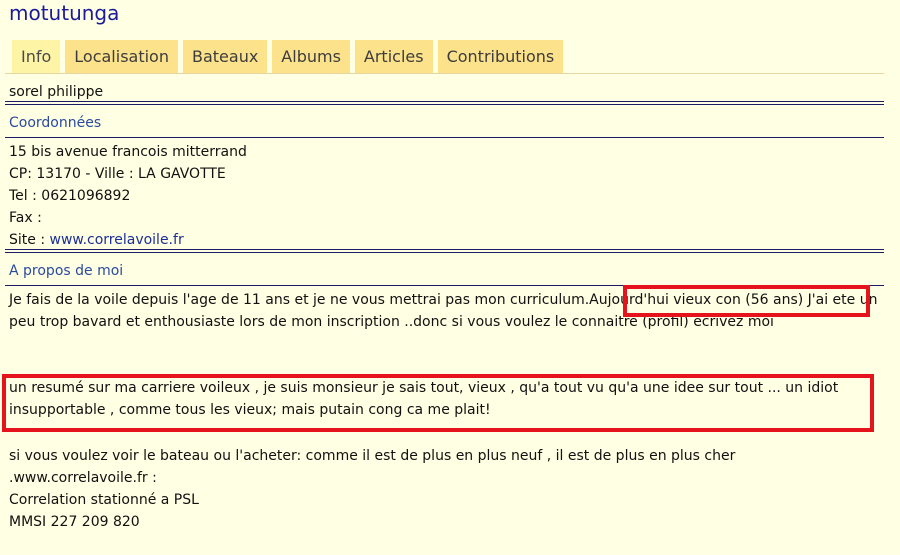 The image size is (900, 555). Describe the element at coordinates (29, 240) in the screenshot. I see `site-label: Site :` at that location.